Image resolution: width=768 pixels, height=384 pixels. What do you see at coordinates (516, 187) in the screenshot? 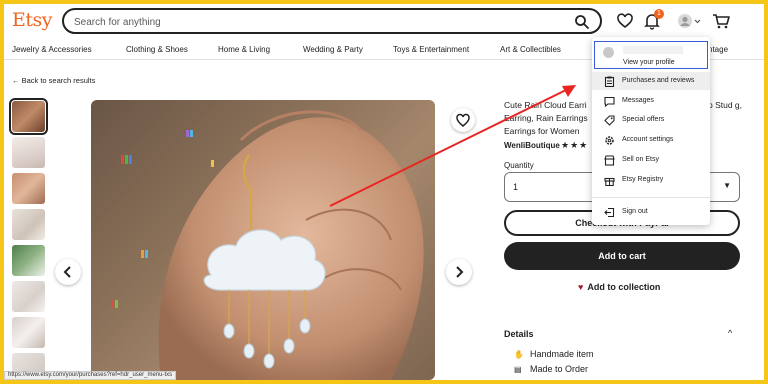
I see `quantity-value: 1` at bounding box center [516, 187].